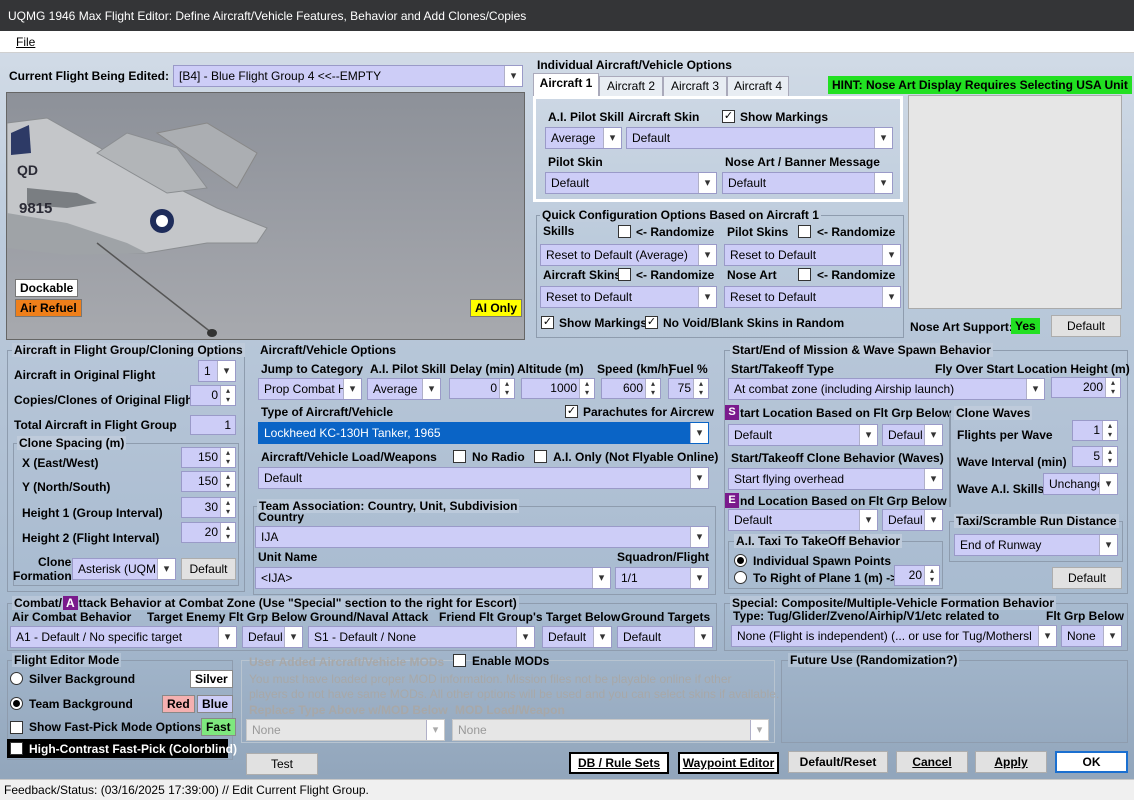 This screenshot has height=800, width=1134. I want to click on tab-aircraft-4: Aircraft 4, so click(758, 86).